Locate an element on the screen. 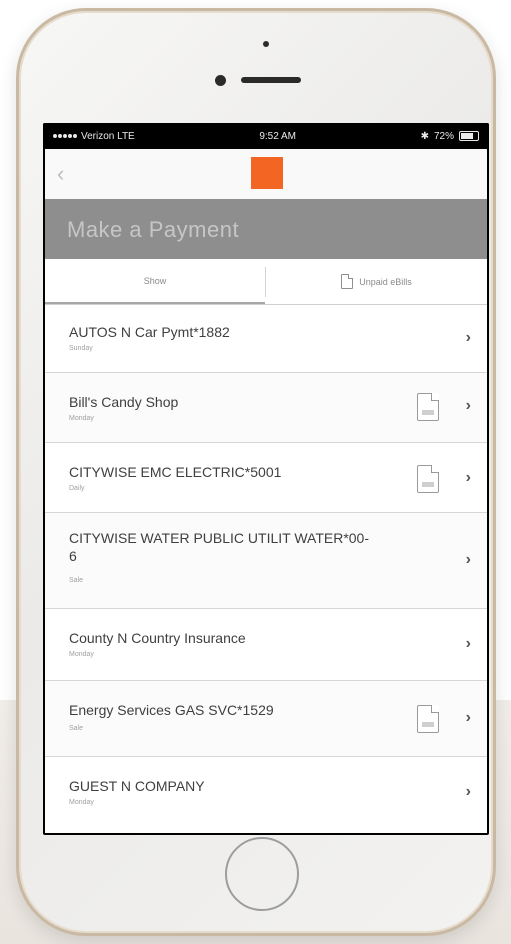 The height and width of the screenshot is (944, 511). payee-sub: Sunday is located at coordinates (81, 348).